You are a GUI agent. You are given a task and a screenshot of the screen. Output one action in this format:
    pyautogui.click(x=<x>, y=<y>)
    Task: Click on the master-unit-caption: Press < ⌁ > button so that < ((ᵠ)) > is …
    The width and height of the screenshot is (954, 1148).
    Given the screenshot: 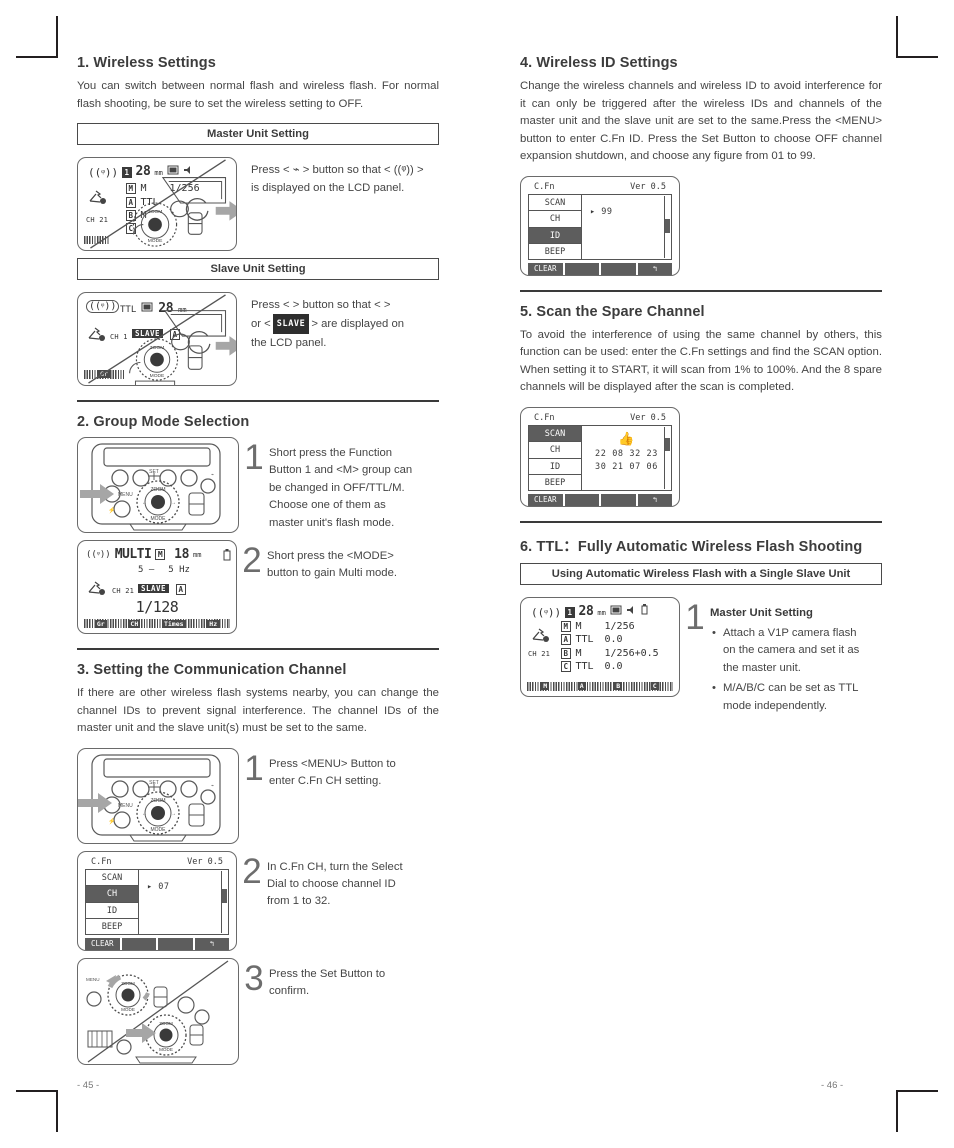 What is the action you would take?
    pyautogui.click(x=337, y=179)
    